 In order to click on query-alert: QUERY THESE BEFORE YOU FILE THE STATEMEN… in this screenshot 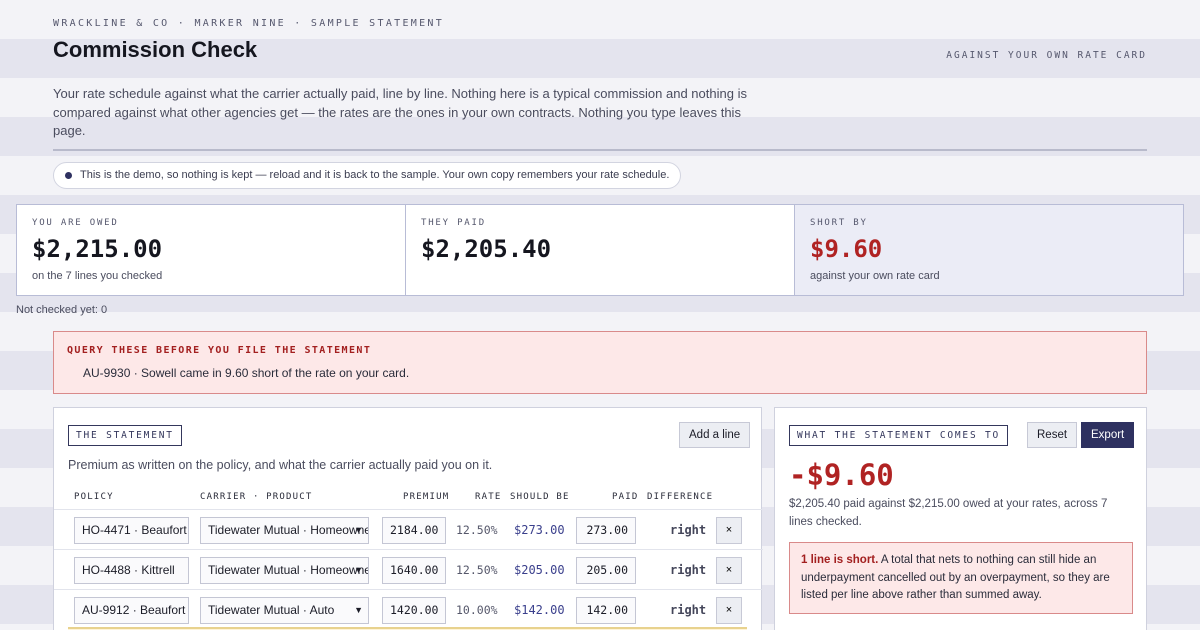, I will do `click(600, 362)`.